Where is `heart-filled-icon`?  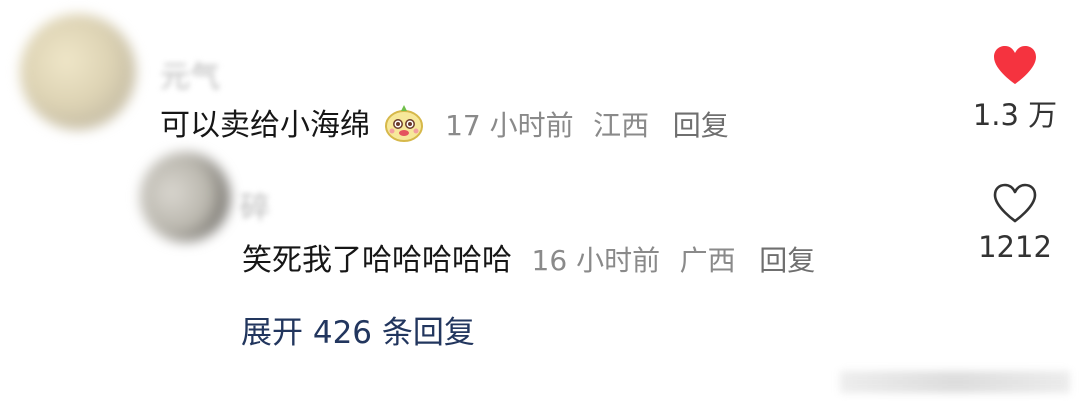
heart-filled-icon is located at coordinates (1015, 65).